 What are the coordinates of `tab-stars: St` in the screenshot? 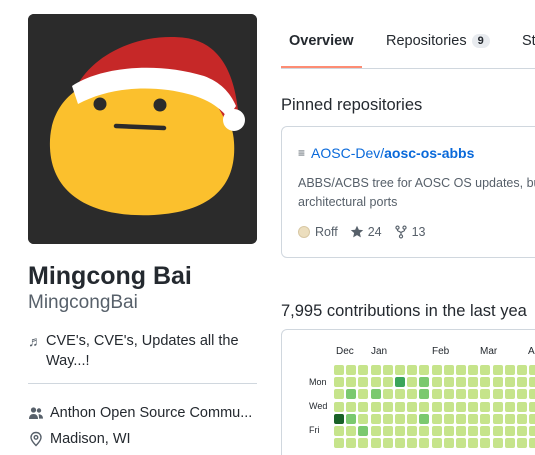 It's located at (528, 41).